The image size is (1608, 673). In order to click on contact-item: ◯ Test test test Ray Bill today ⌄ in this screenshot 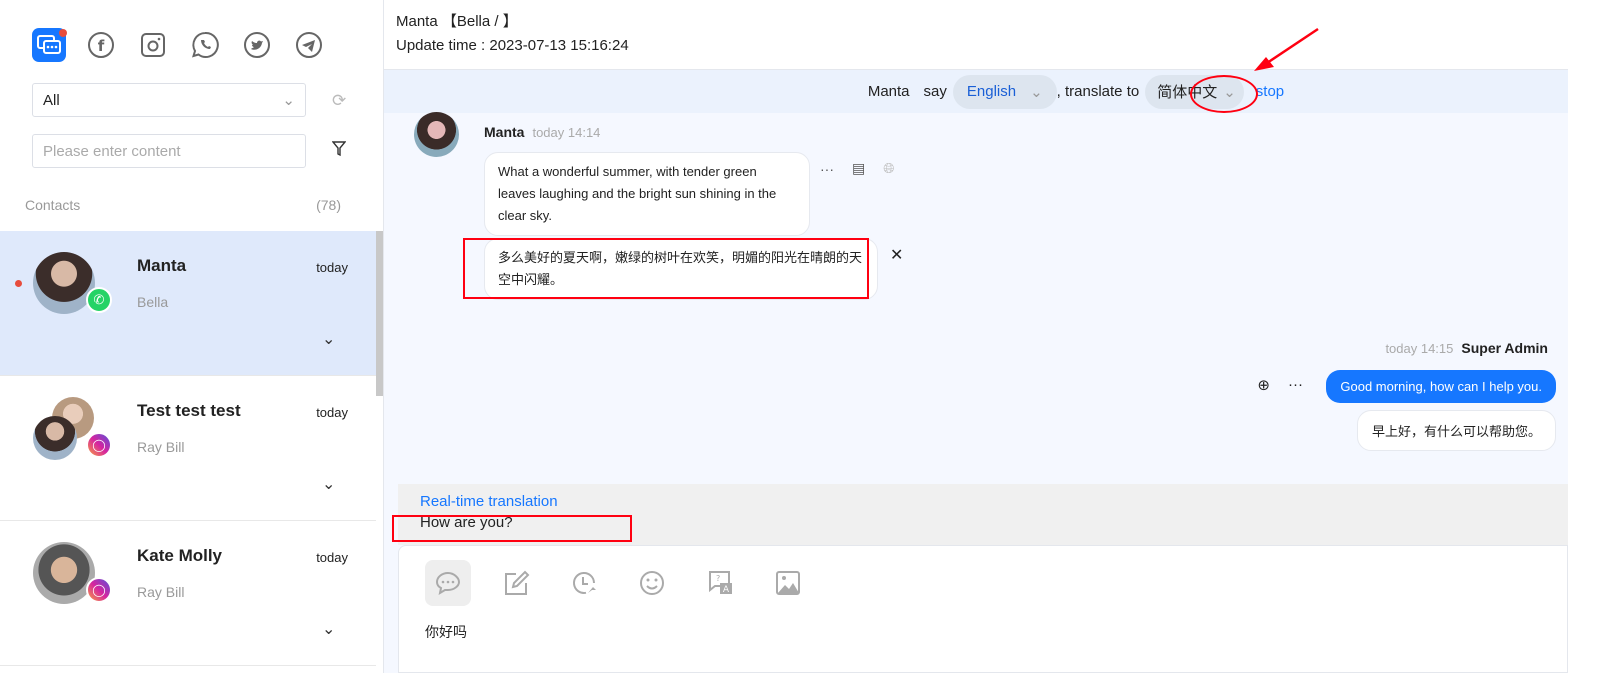, I will do `click(188, 448)`.